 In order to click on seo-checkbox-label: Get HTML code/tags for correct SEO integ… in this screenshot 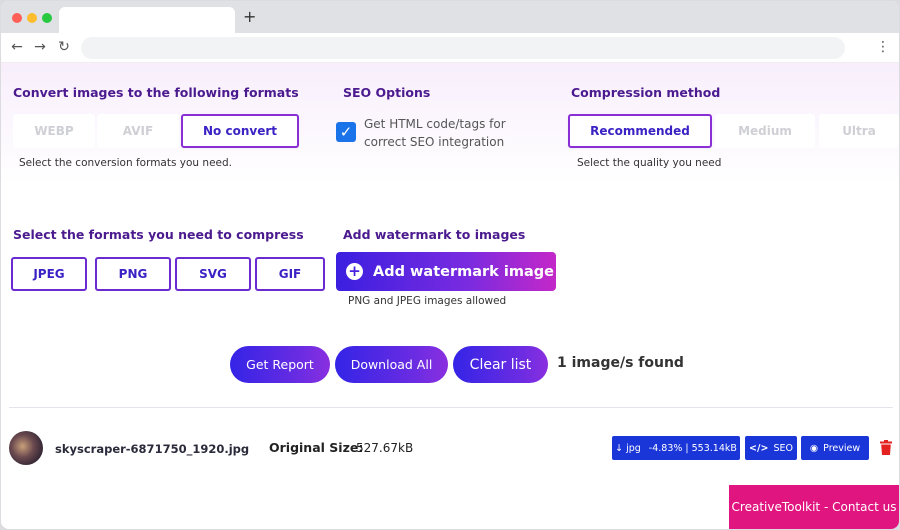, I will do `click(444, 133)`.